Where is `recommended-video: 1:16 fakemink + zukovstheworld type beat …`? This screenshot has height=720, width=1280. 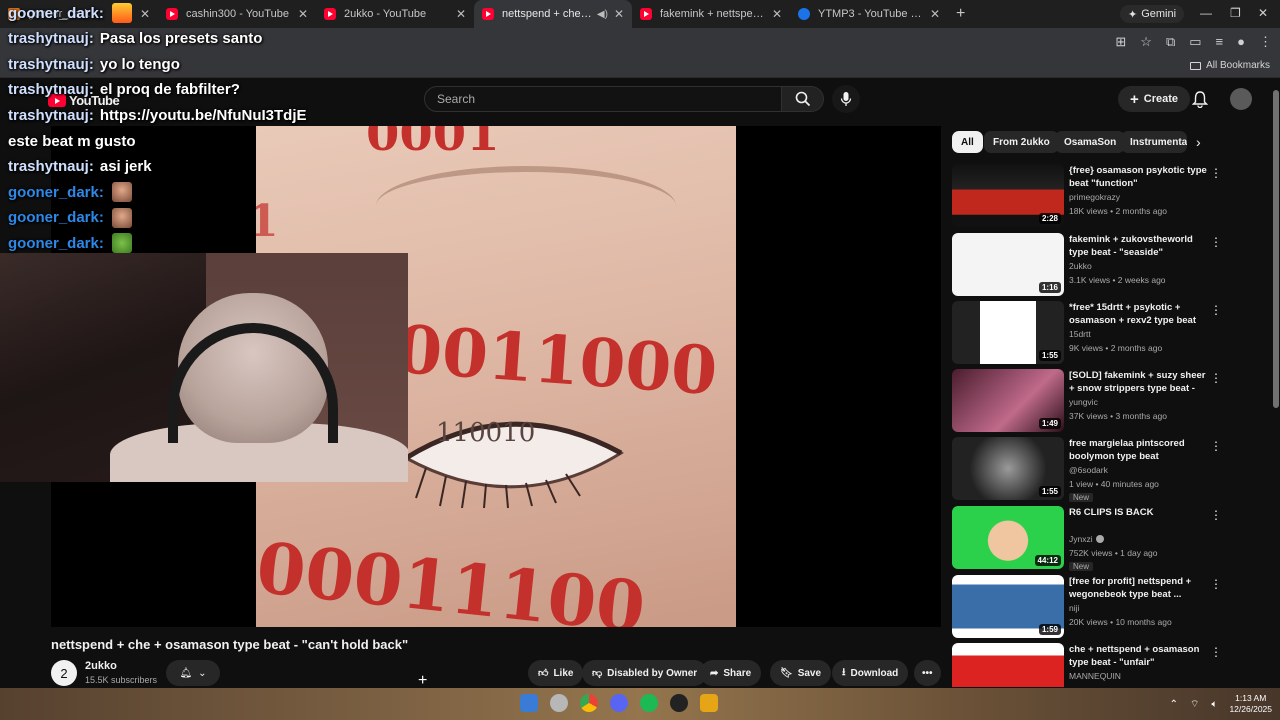
recommended-video: 1:16 fakemink + zukovstheworld type beat … is located at coordinates (1089, 265).